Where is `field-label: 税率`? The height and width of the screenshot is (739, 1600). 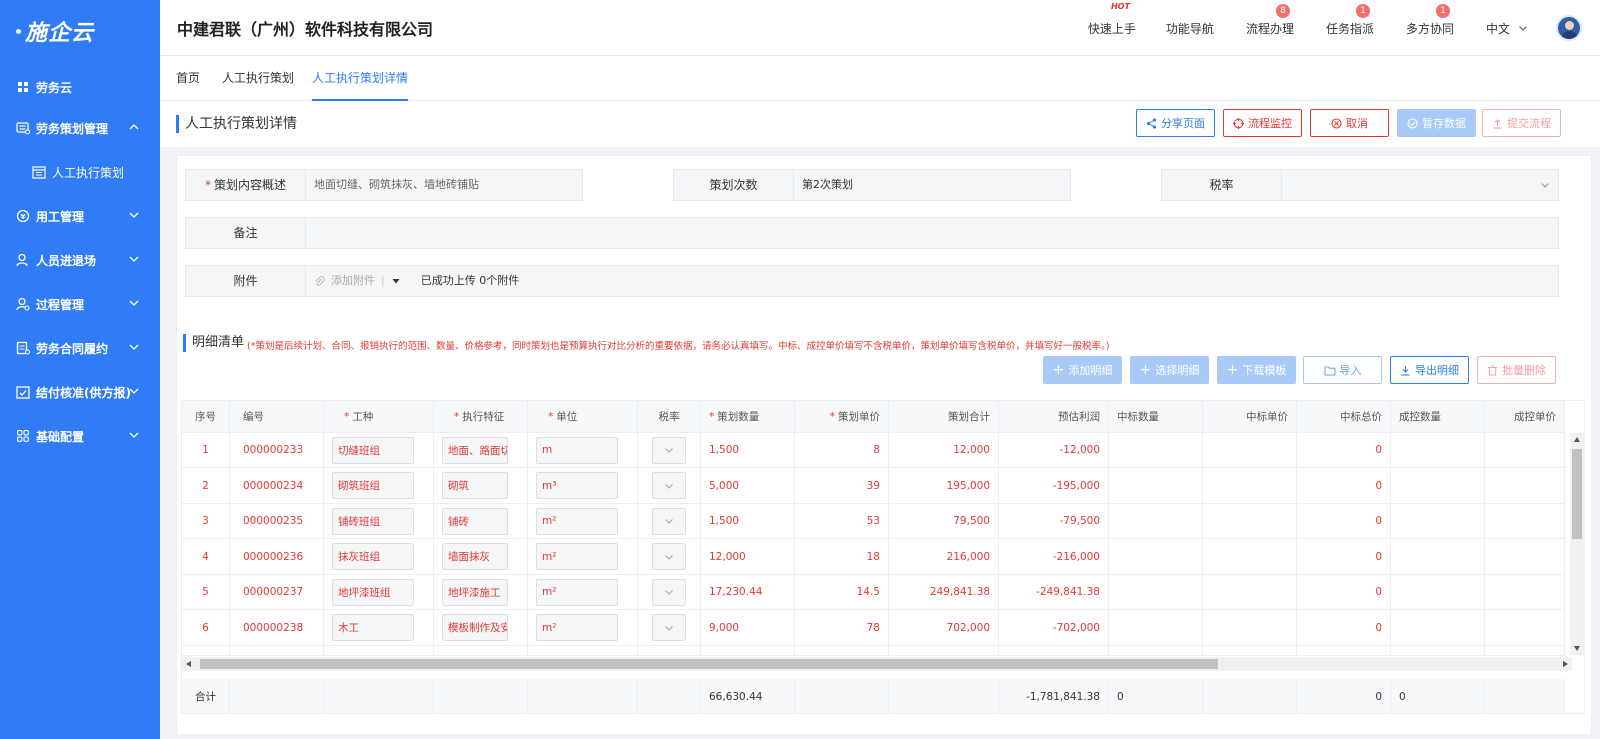
field-label: 税率 is located at coordinates (1222, 185).